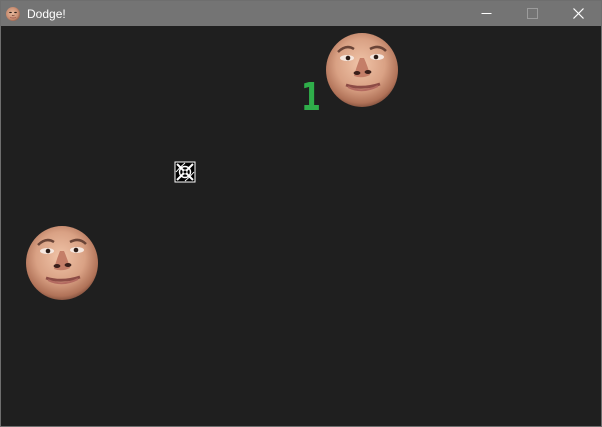 The height and width of the screenshot is (427, 602). I want to click on minimize-button, so click(486, 13).